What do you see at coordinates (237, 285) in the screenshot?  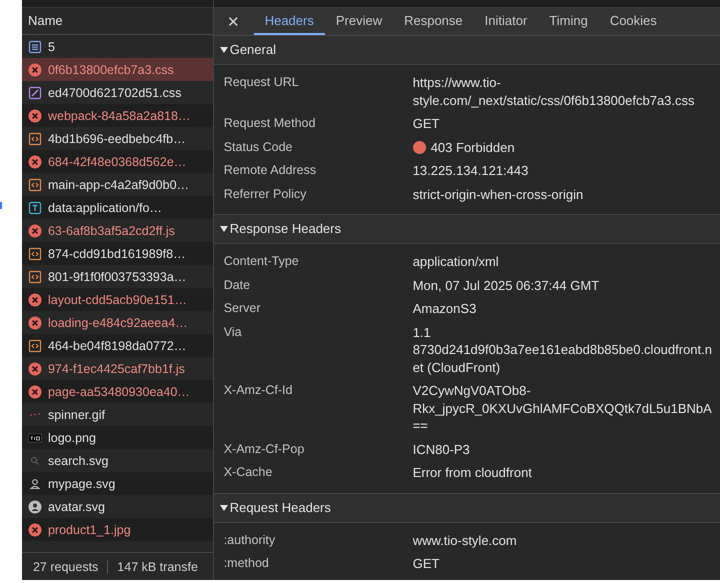 I see `header-name: Date` at bounding box center [237, 285].